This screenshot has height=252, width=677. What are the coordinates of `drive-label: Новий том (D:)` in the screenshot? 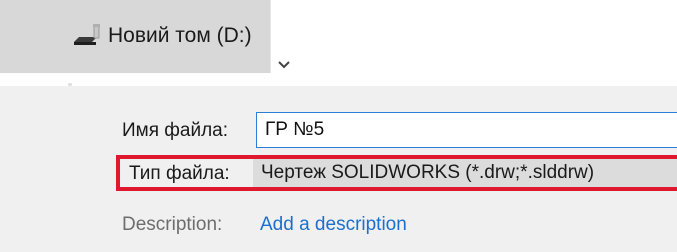 It's located at (180, 35).